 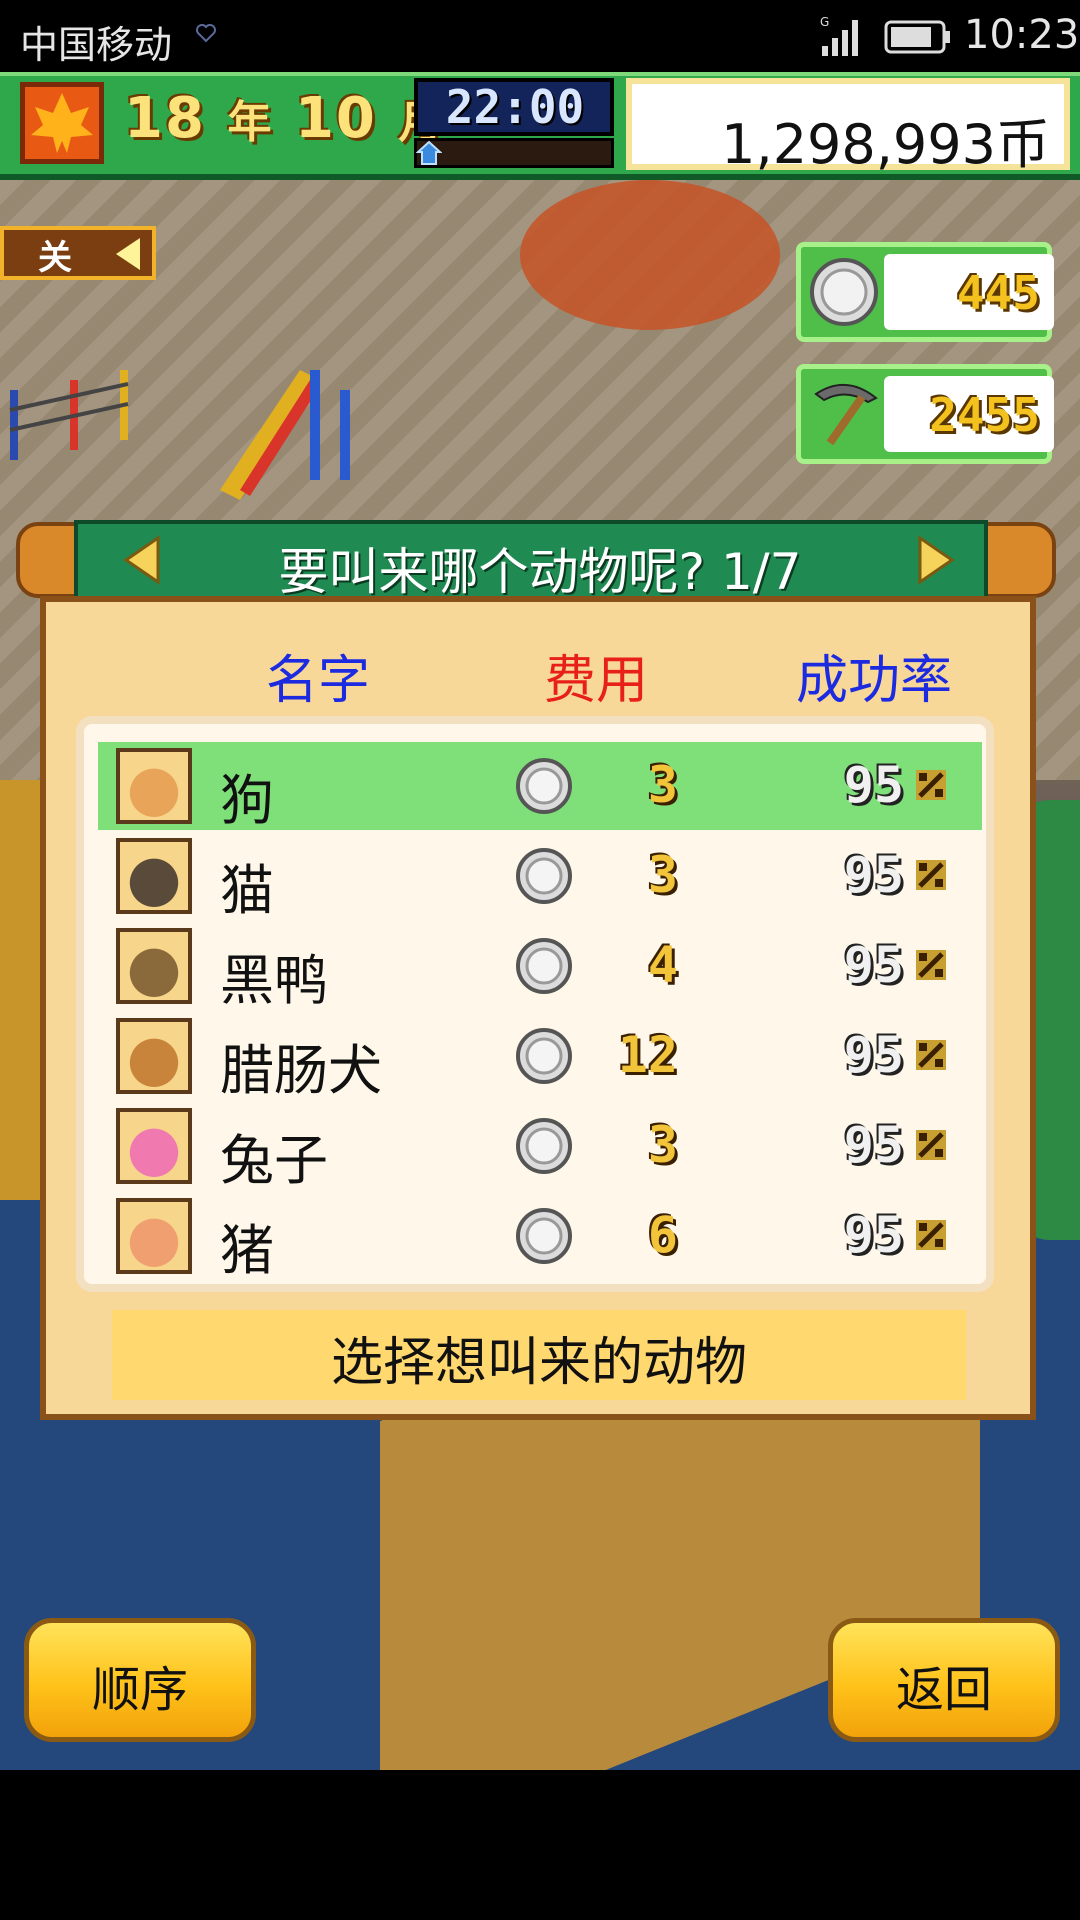 What do you see at coordinates (874, 681) in the screenshot?
I see `column-header-rate: 成功率` at bounding box center [874, 681].